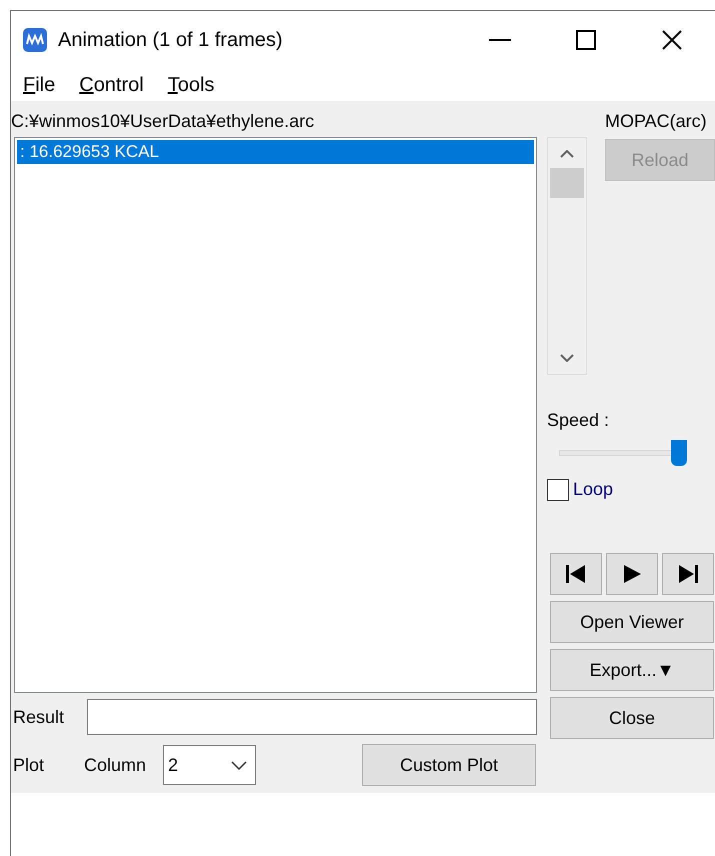  What do you see at coordinates (567, 256) in the screenshot?
I see `scrollbar` at bounding box center [567, 256].